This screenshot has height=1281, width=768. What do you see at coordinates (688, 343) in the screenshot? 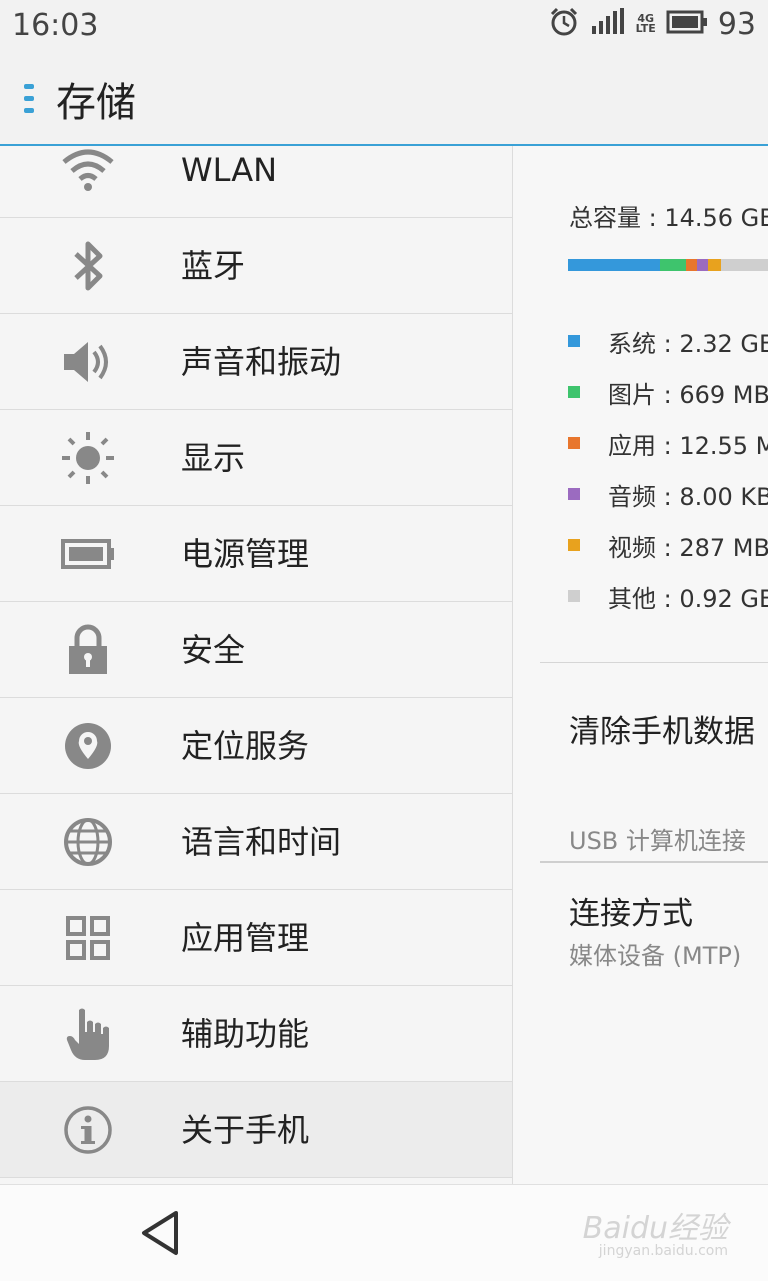
I see `legend-label: 系统 : 2.32 GB` at bounding box center [688, 343].